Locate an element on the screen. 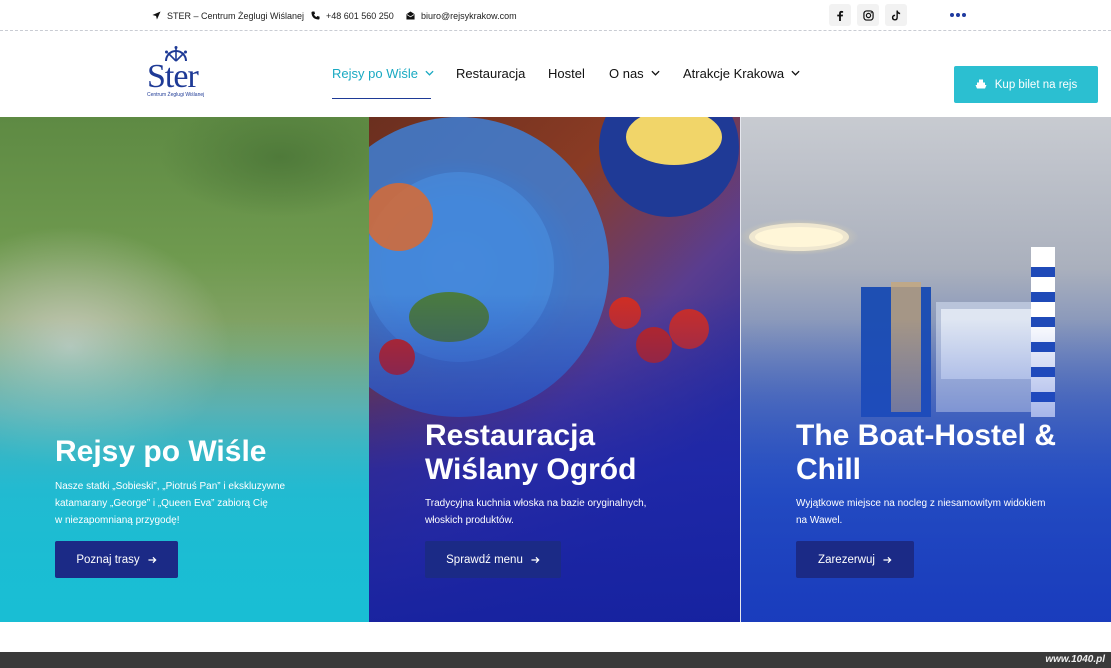  company-info: STER – Centrum Żeglugi Wiślanej is located at coordinates (228, 15).